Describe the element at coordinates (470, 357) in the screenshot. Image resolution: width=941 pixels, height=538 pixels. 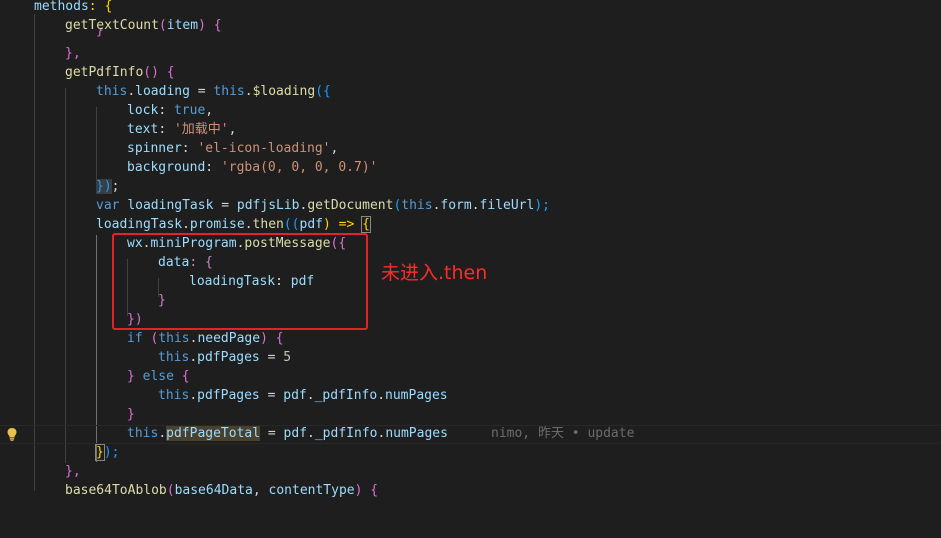
I see `code-line: this.pdfPages = 5` at that location.